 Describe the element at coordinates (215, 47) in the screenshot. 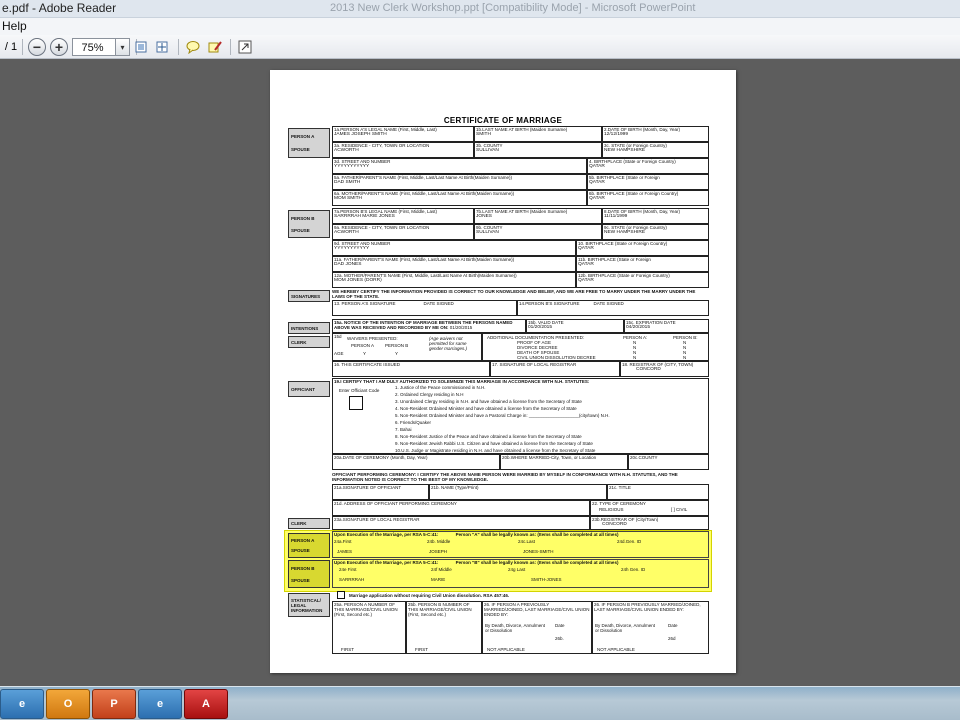

I see `sign-icon` at that location.